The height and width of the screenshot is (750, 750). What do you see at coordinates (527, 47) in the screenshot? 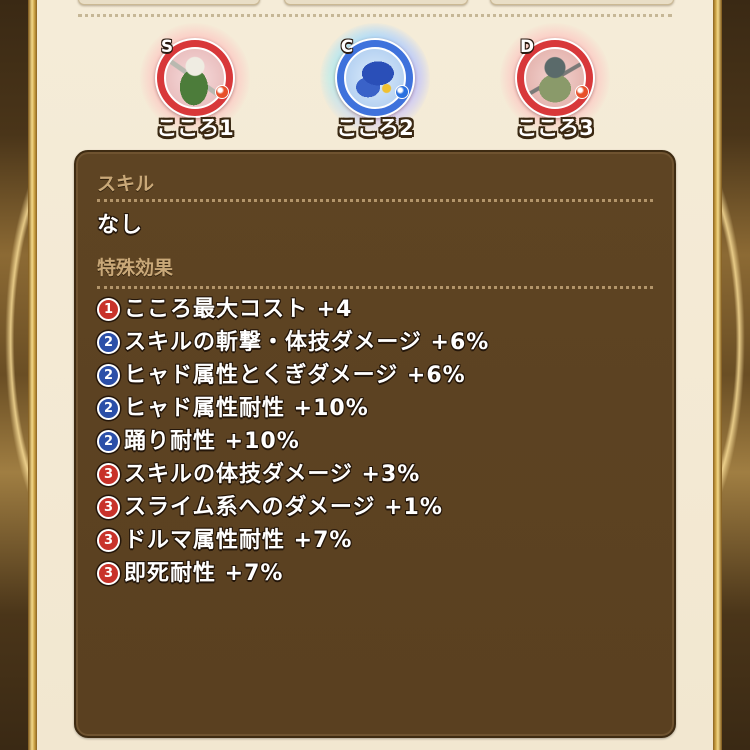
I see `rank-badge: D` at bounding box center [527, 47].